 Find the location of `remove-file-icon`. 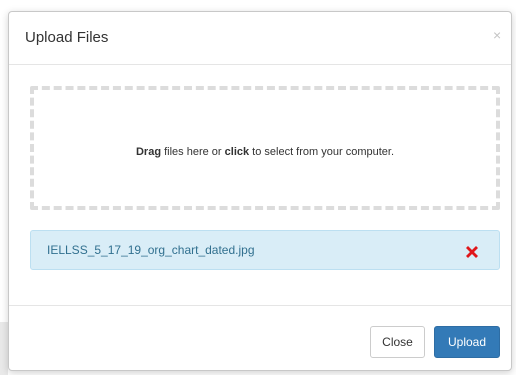

remove-file-icon is located at coordinates (472, 252).